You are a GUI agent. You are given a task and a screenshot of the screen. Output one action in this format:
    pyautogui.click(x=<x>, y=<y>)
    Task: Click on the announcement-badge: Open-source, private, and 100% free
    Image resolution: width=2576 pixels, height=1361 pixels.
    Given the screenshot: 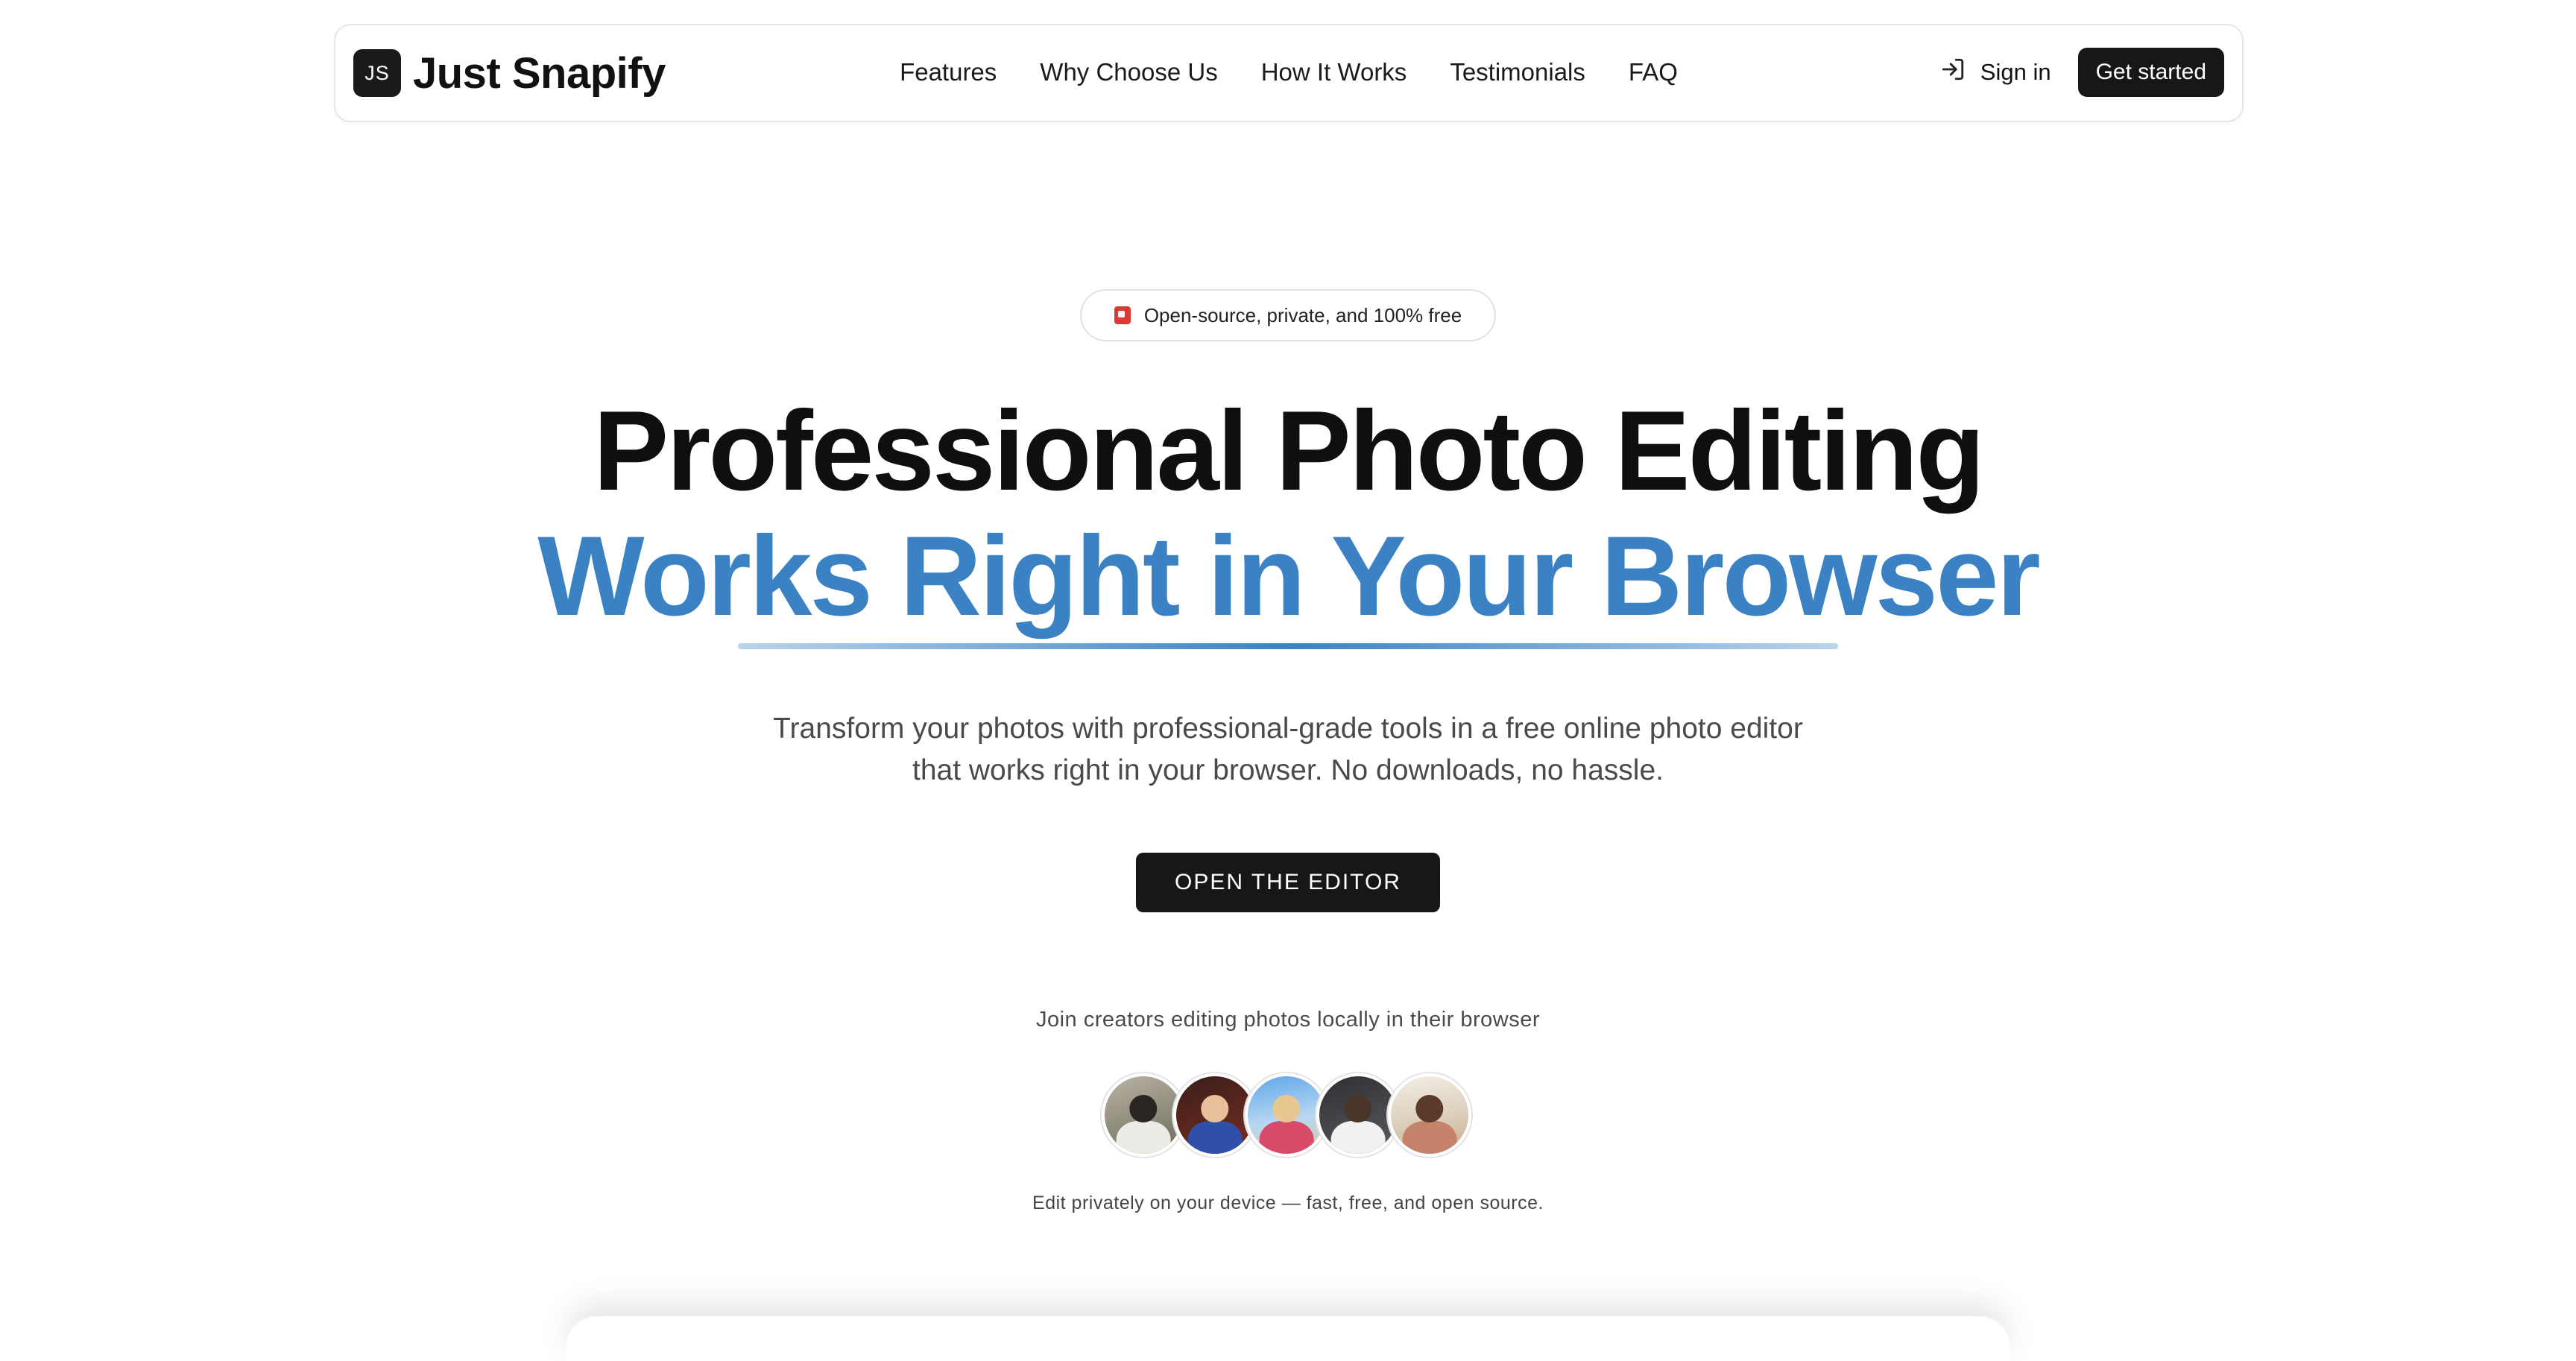 What is the action you would take?
    pyautogui.click(x=1288, y=315)
    